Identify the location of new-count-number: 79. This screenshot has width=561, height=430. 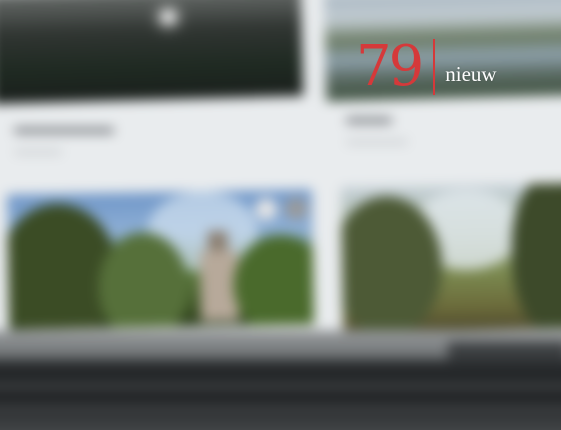
(390, 66).